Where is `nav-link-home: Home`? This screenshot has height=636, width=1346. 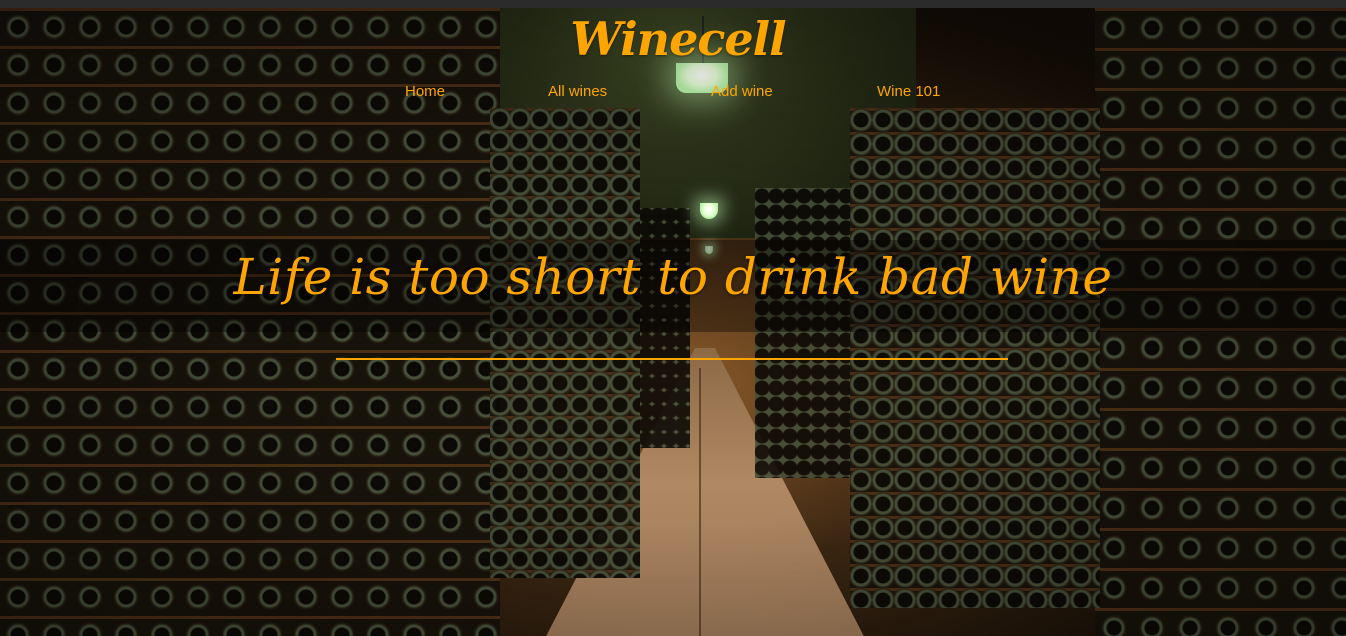 nav-link-home: Home is located at coordinates (425, 92).